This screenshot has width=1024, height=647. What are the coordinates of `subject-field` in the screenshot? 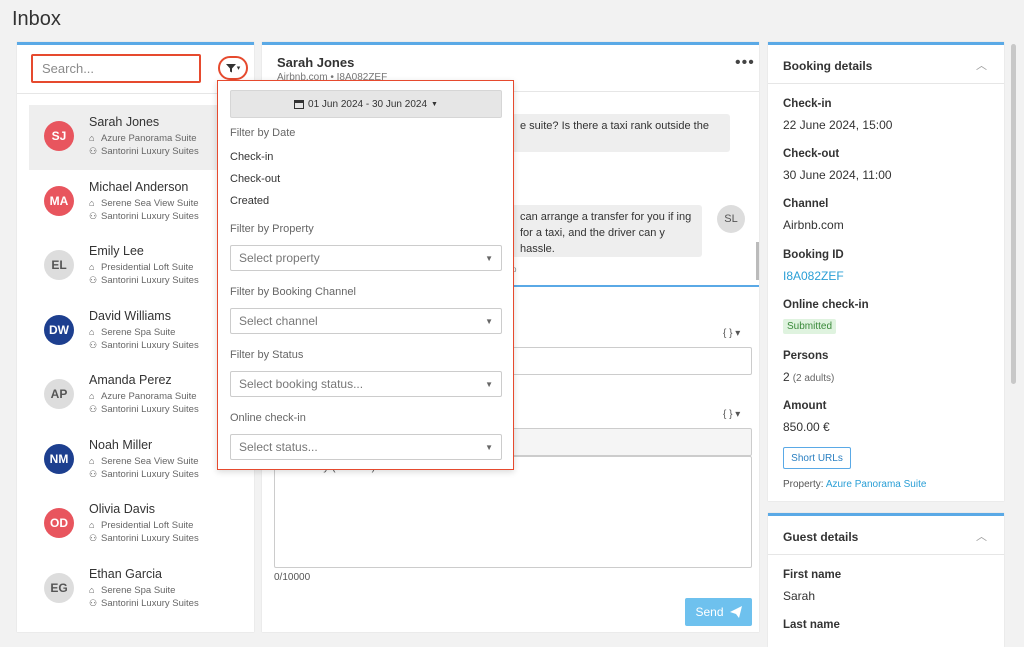 It's located at (632, 361).